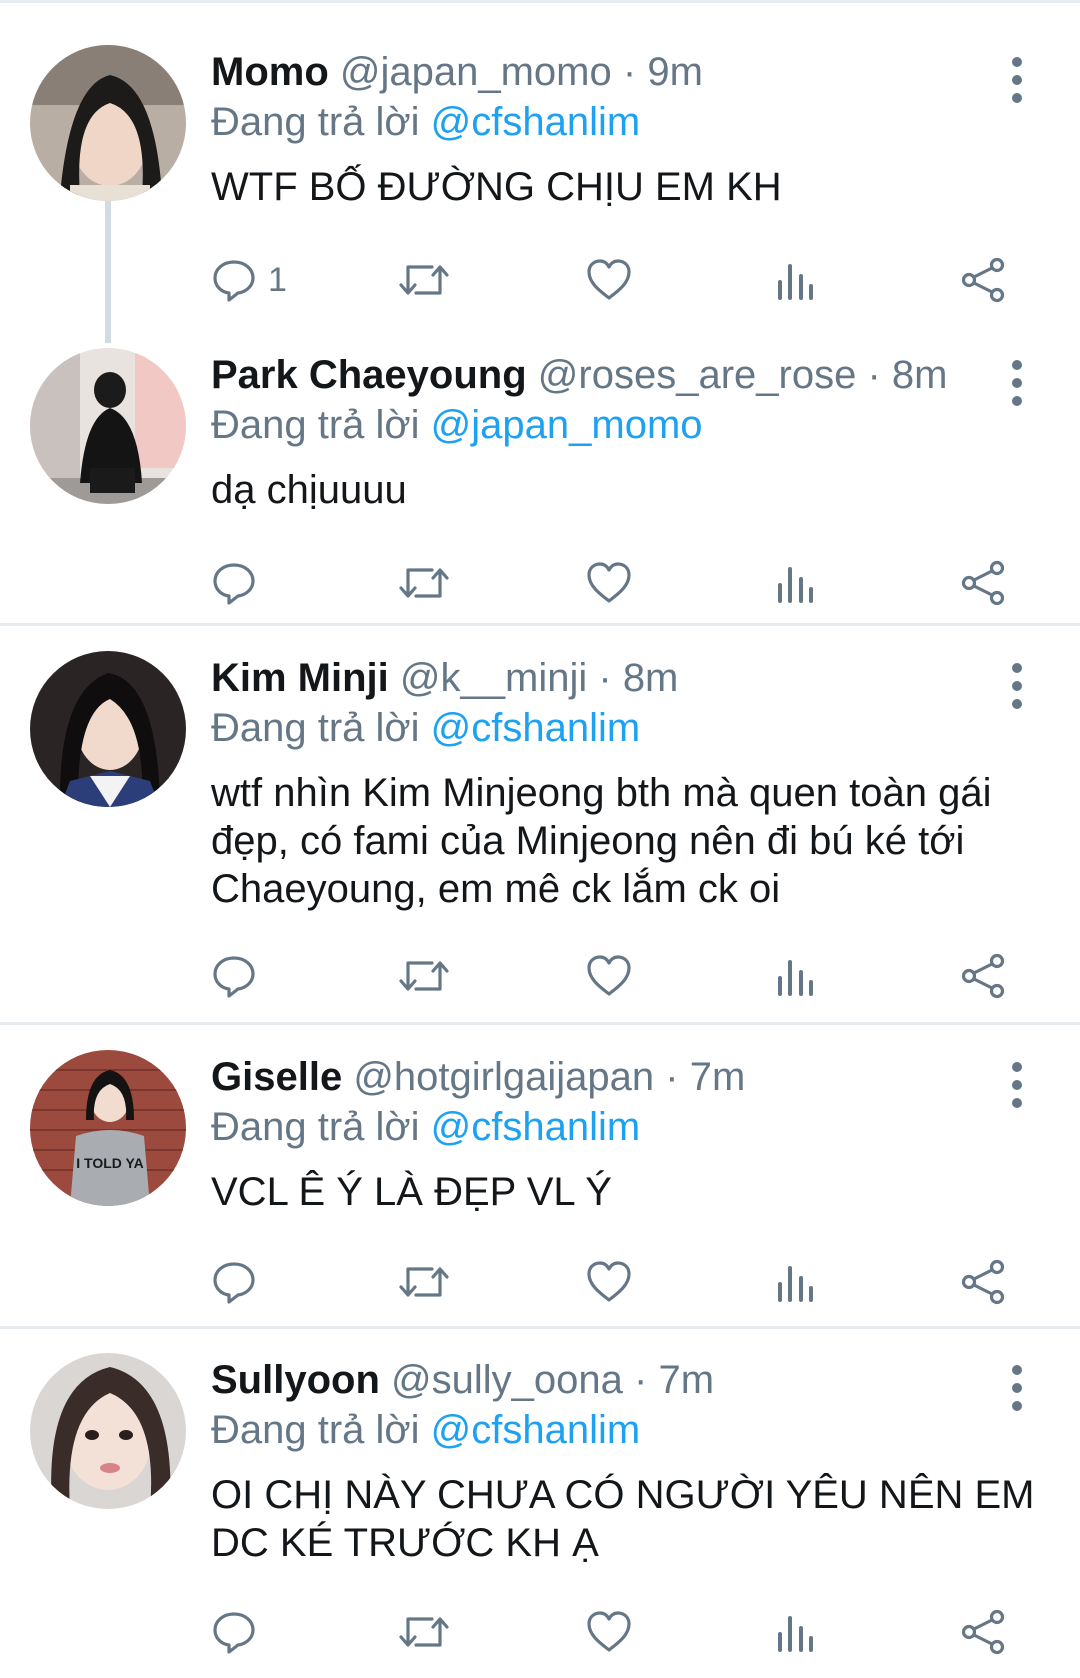 This screenshot has width=1080, height=1678. Describe the element at coordinates (270, 72) in the screenshot. I see `display-name: Momo` at that location.